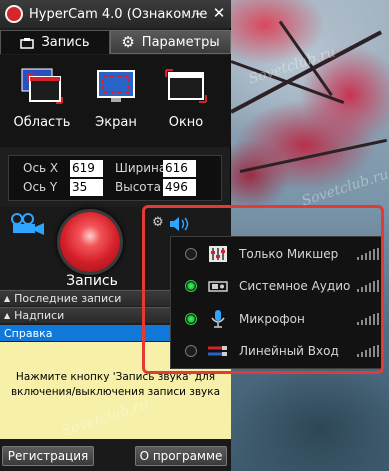 Image resolution: width=389 pixels, height=471 pixels. What do you see at coordinates (86, 187) in the screenshot?
I see `y-field: 35` at bounding box center [86, 187].